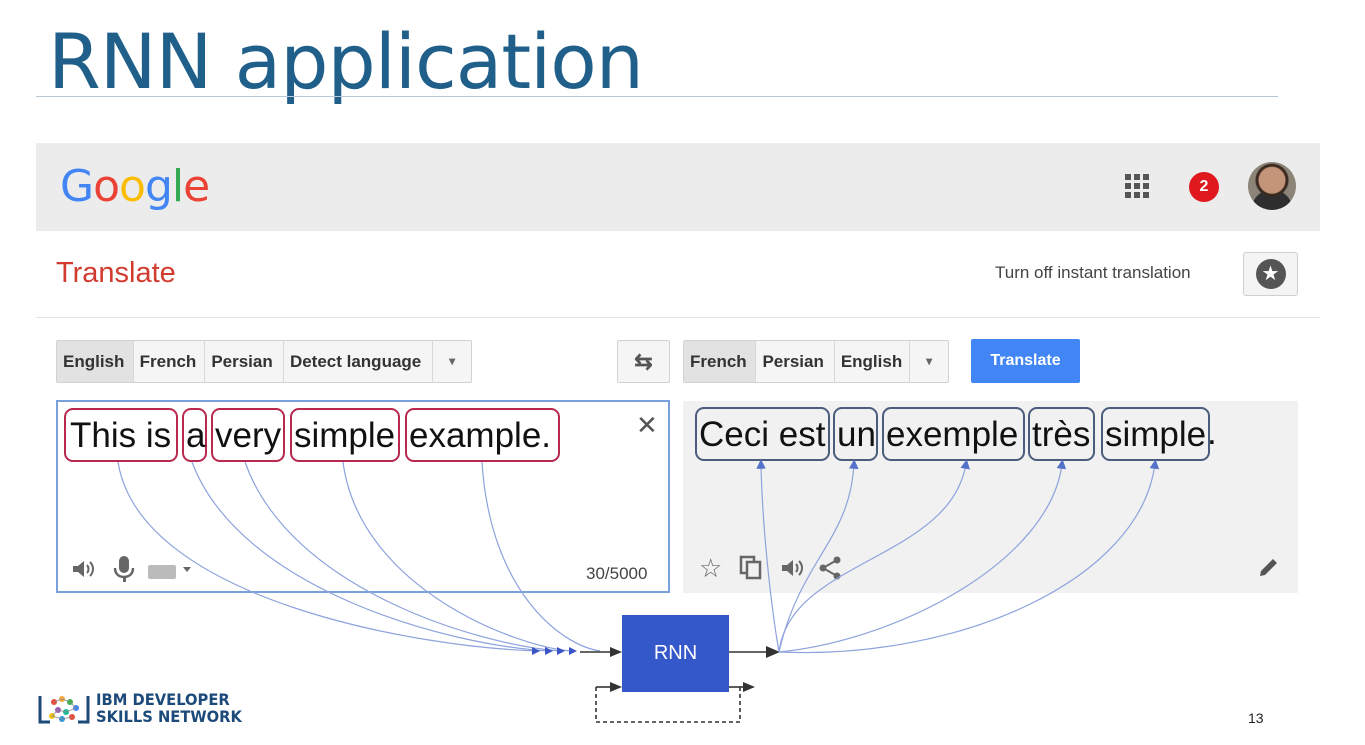 The width and height of the screenshot is (1365, 745). What do you see at coordinates (678, 317) in the screenshot?
I see `section-divider` at bounding box center [678, 317].